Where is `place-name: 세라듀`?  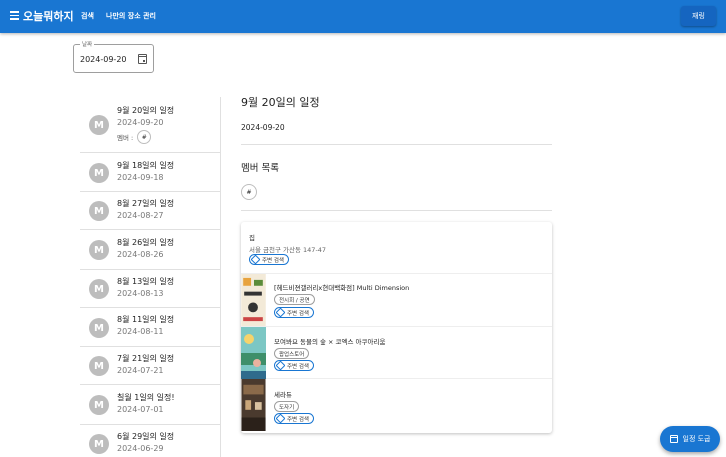
place-name: 세라듀 is located at coordinates (283, 395).